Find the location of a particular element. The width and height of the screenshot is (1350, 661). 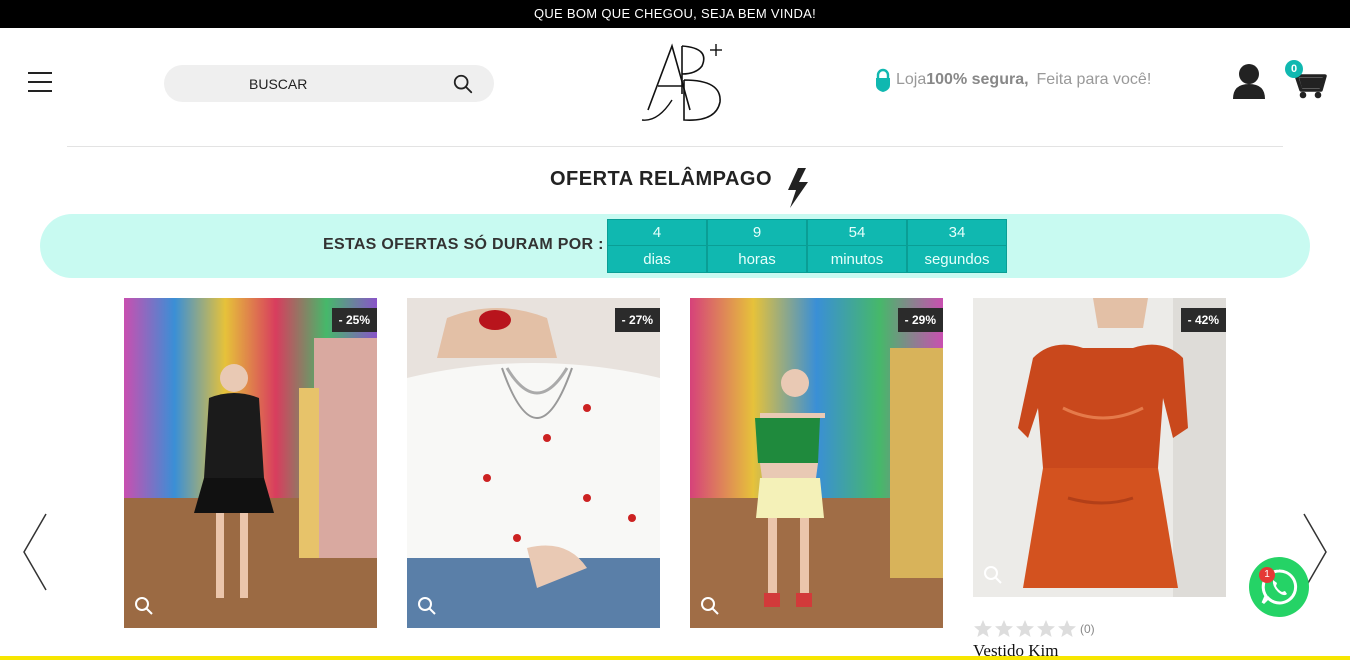

menu-icon is located at coordinates (40, 82).